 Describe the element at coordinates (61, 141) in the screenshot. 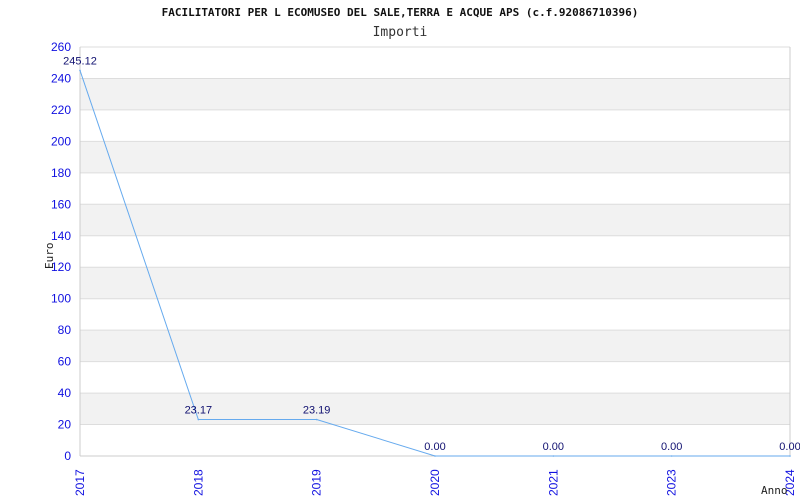

I see `y-tick-label: 200` at that location.